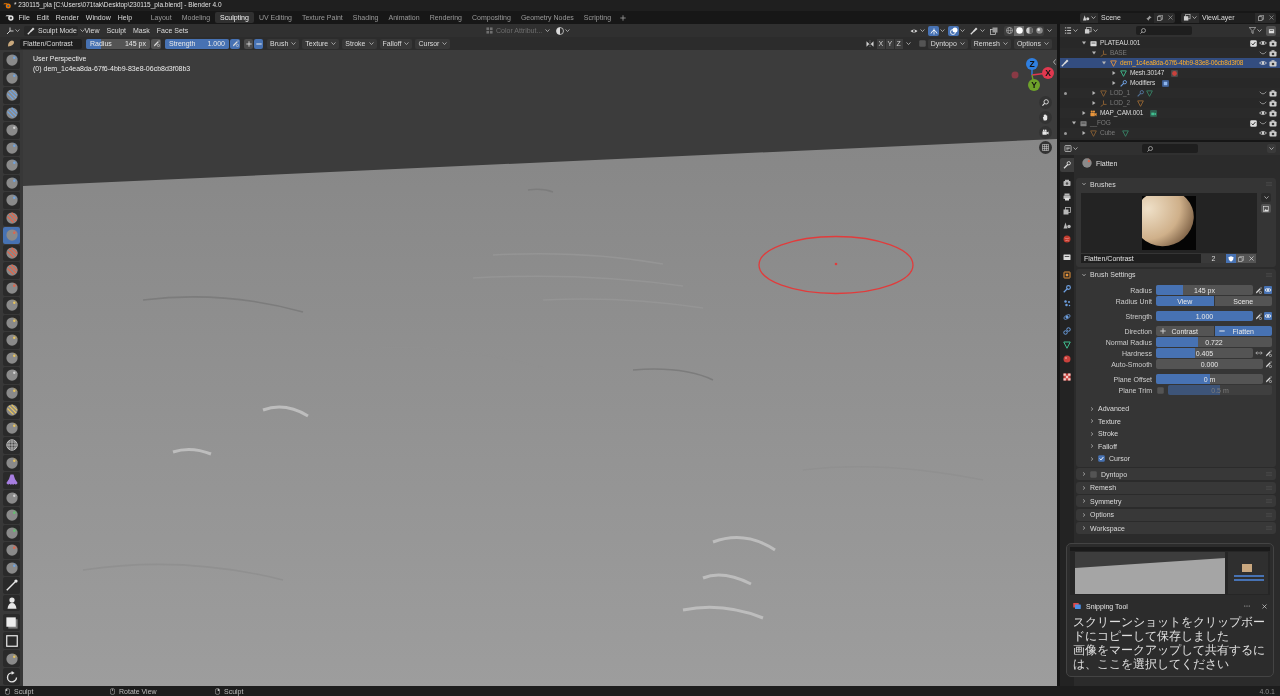  What do you see at coordinates (1266, 208) in the screenshot?
I see `preview-image-button` at bounding box center [1266, 208].